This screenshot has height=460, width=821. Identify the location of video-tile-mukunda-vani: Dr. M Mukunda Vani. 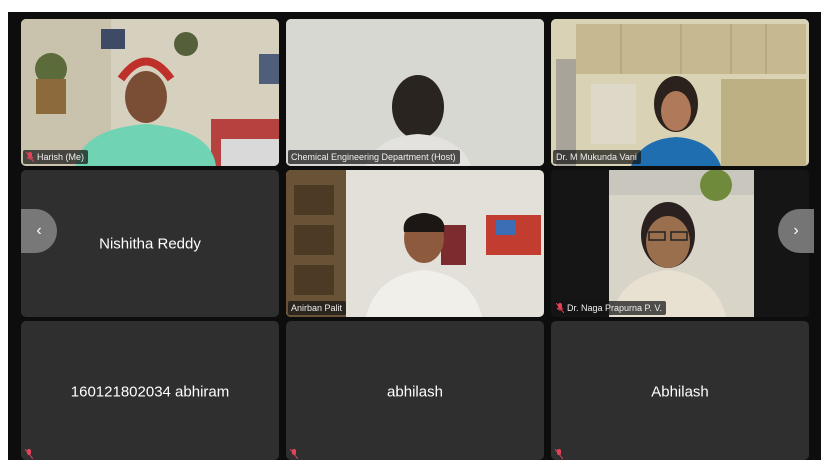
(680, 92).